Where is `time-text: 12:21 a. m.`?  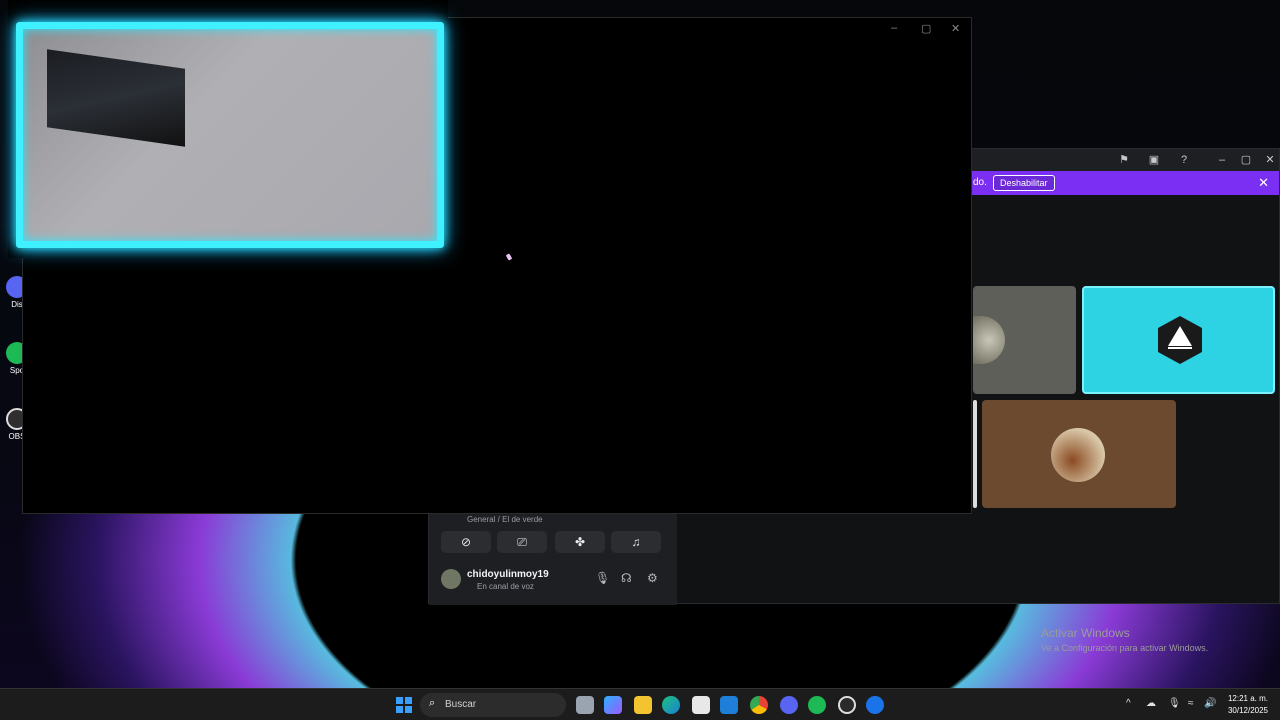
time-text: 12:21 a. m. is located at coordinates (1247, 698).